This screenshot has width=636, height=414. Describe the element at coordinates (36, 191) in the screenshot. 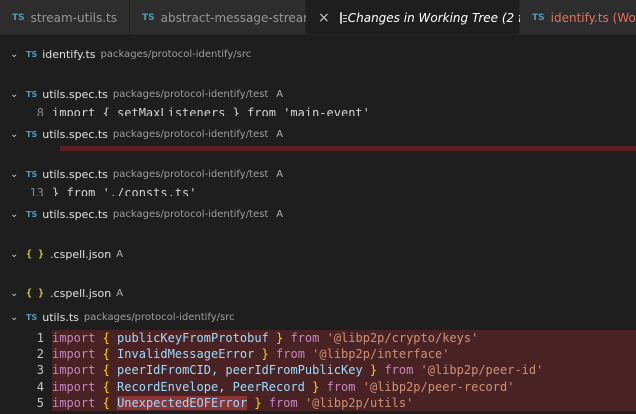

I see `line-number: 13` at that location.